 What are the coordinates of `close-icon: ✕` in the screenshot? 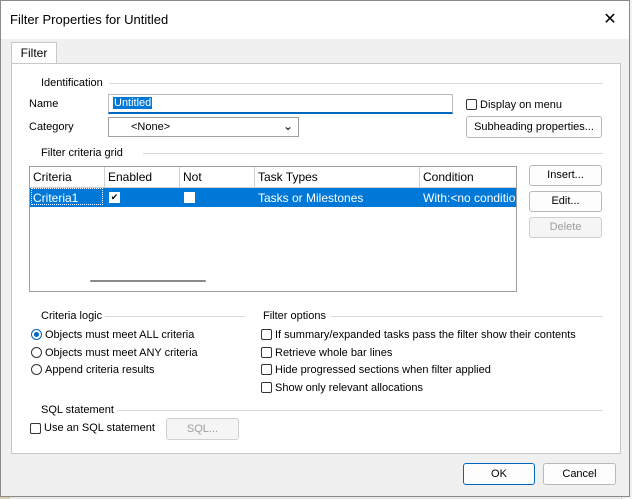 It's located at (610, 19).